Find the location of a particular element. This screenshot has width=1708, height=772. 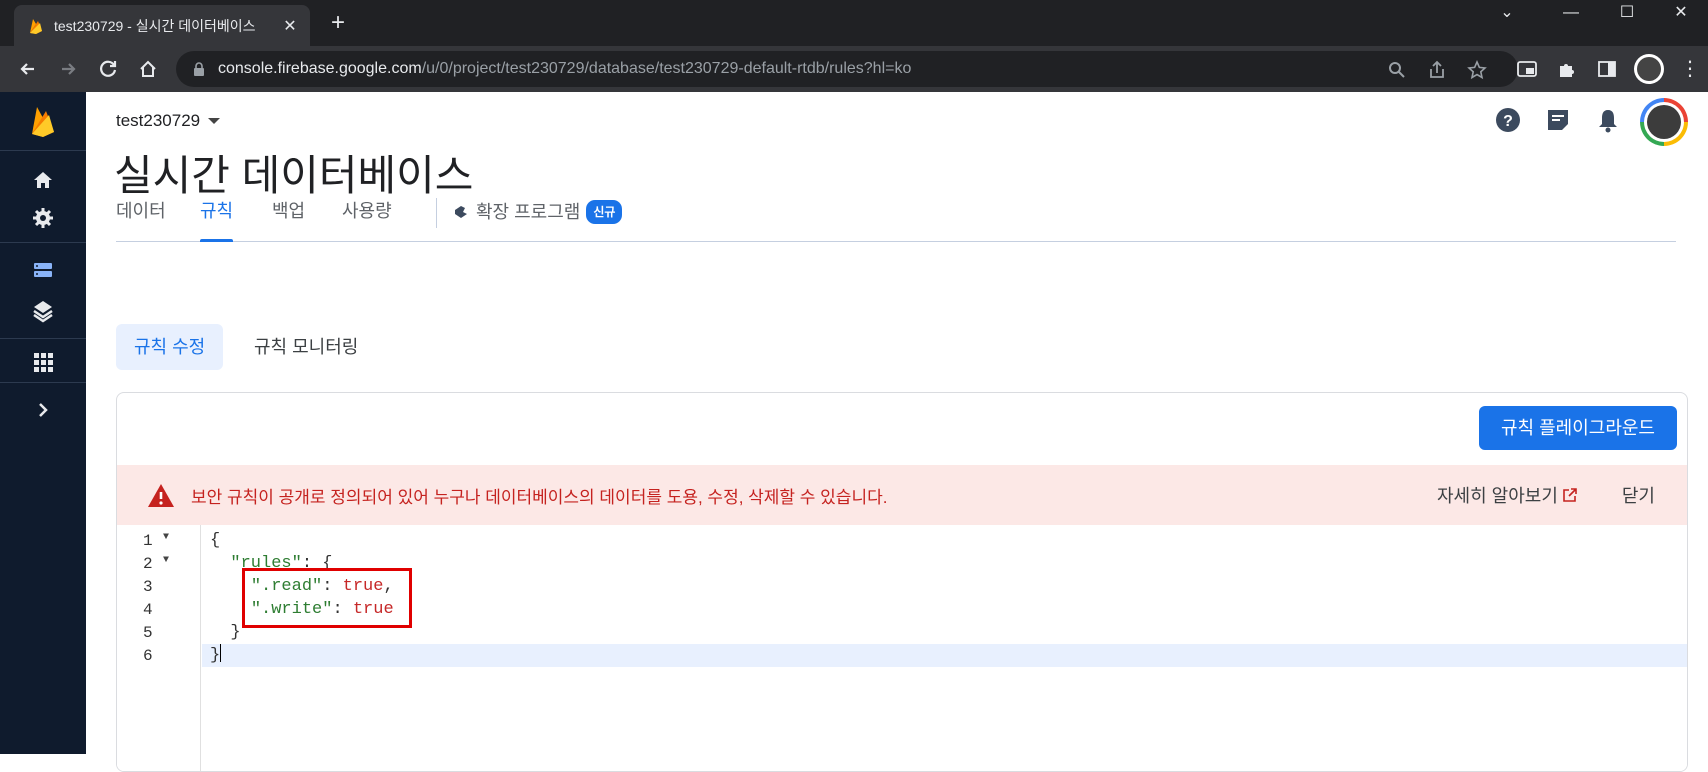

project-selector: test230729 is located at coordinates (168, 121).